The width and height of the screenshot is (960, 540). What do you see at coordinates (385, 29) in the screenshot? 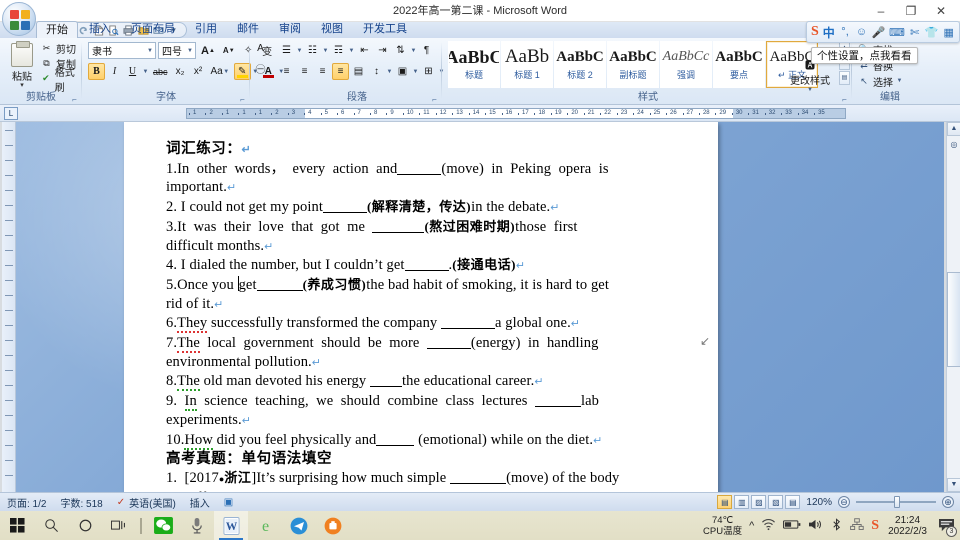
I see `tab-developer: 开发工具` at bounding box center [385, 29].